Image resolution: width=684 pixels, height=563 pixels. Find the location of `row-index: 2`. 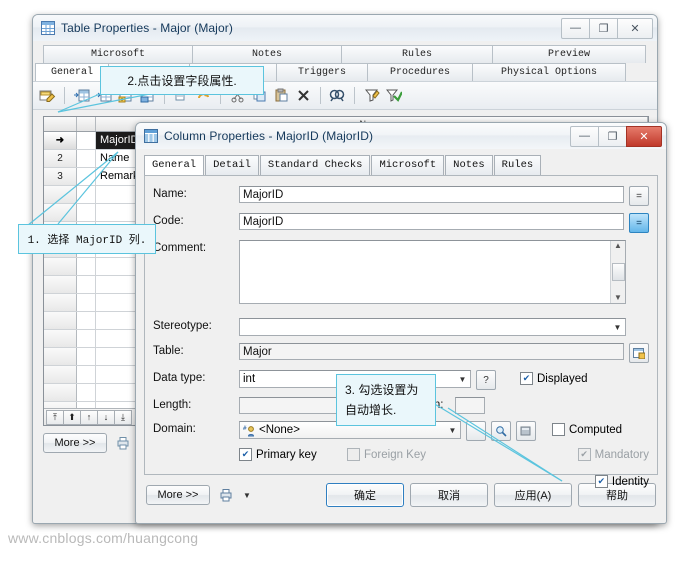

row-index: 2 is located at coordinates (60, 158).